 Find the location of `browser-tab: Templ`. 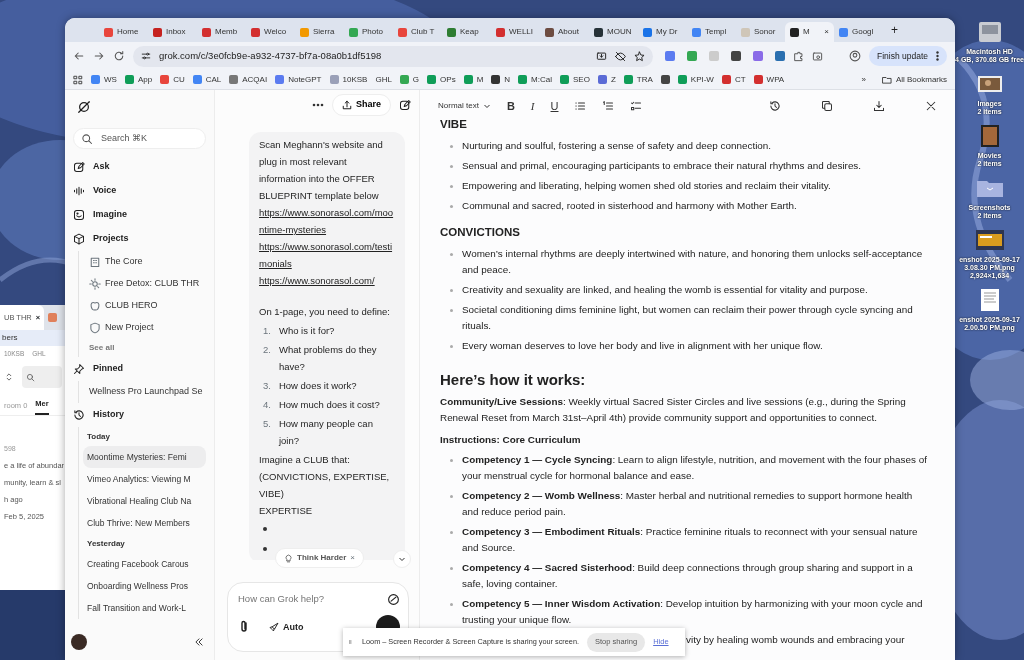

browser-tab: Templ is located at coordinates (711, 32).